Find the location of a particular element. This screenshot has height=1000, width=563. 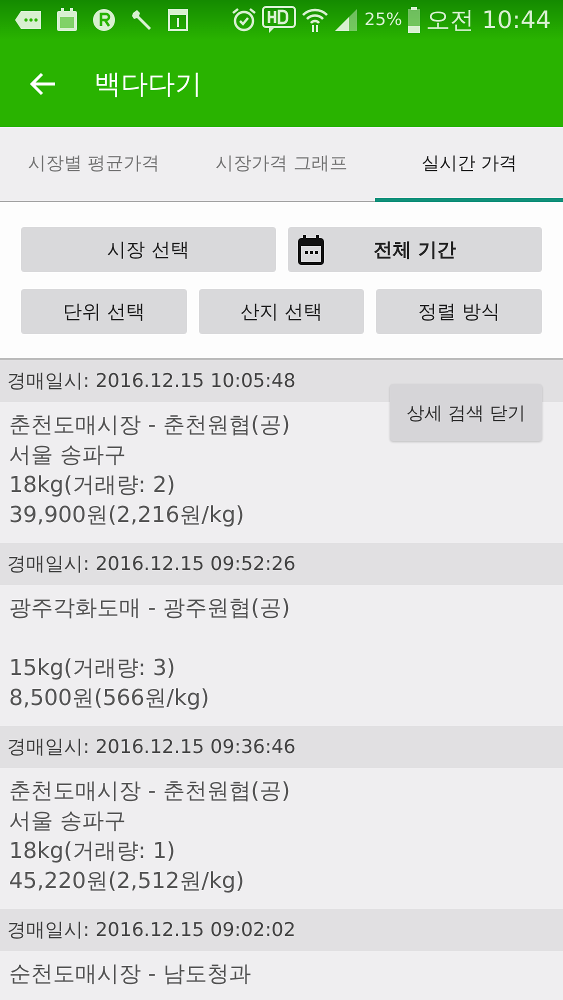

price-text: 8,500원(566원/kg) is located at coordinates (109, 699).